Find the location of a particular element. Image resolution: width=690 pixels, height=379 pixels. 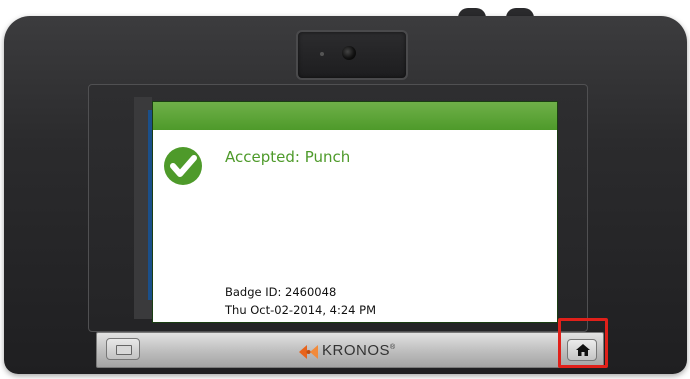

kronos-logo: KRONOS® is located at coordinates (356, 352).